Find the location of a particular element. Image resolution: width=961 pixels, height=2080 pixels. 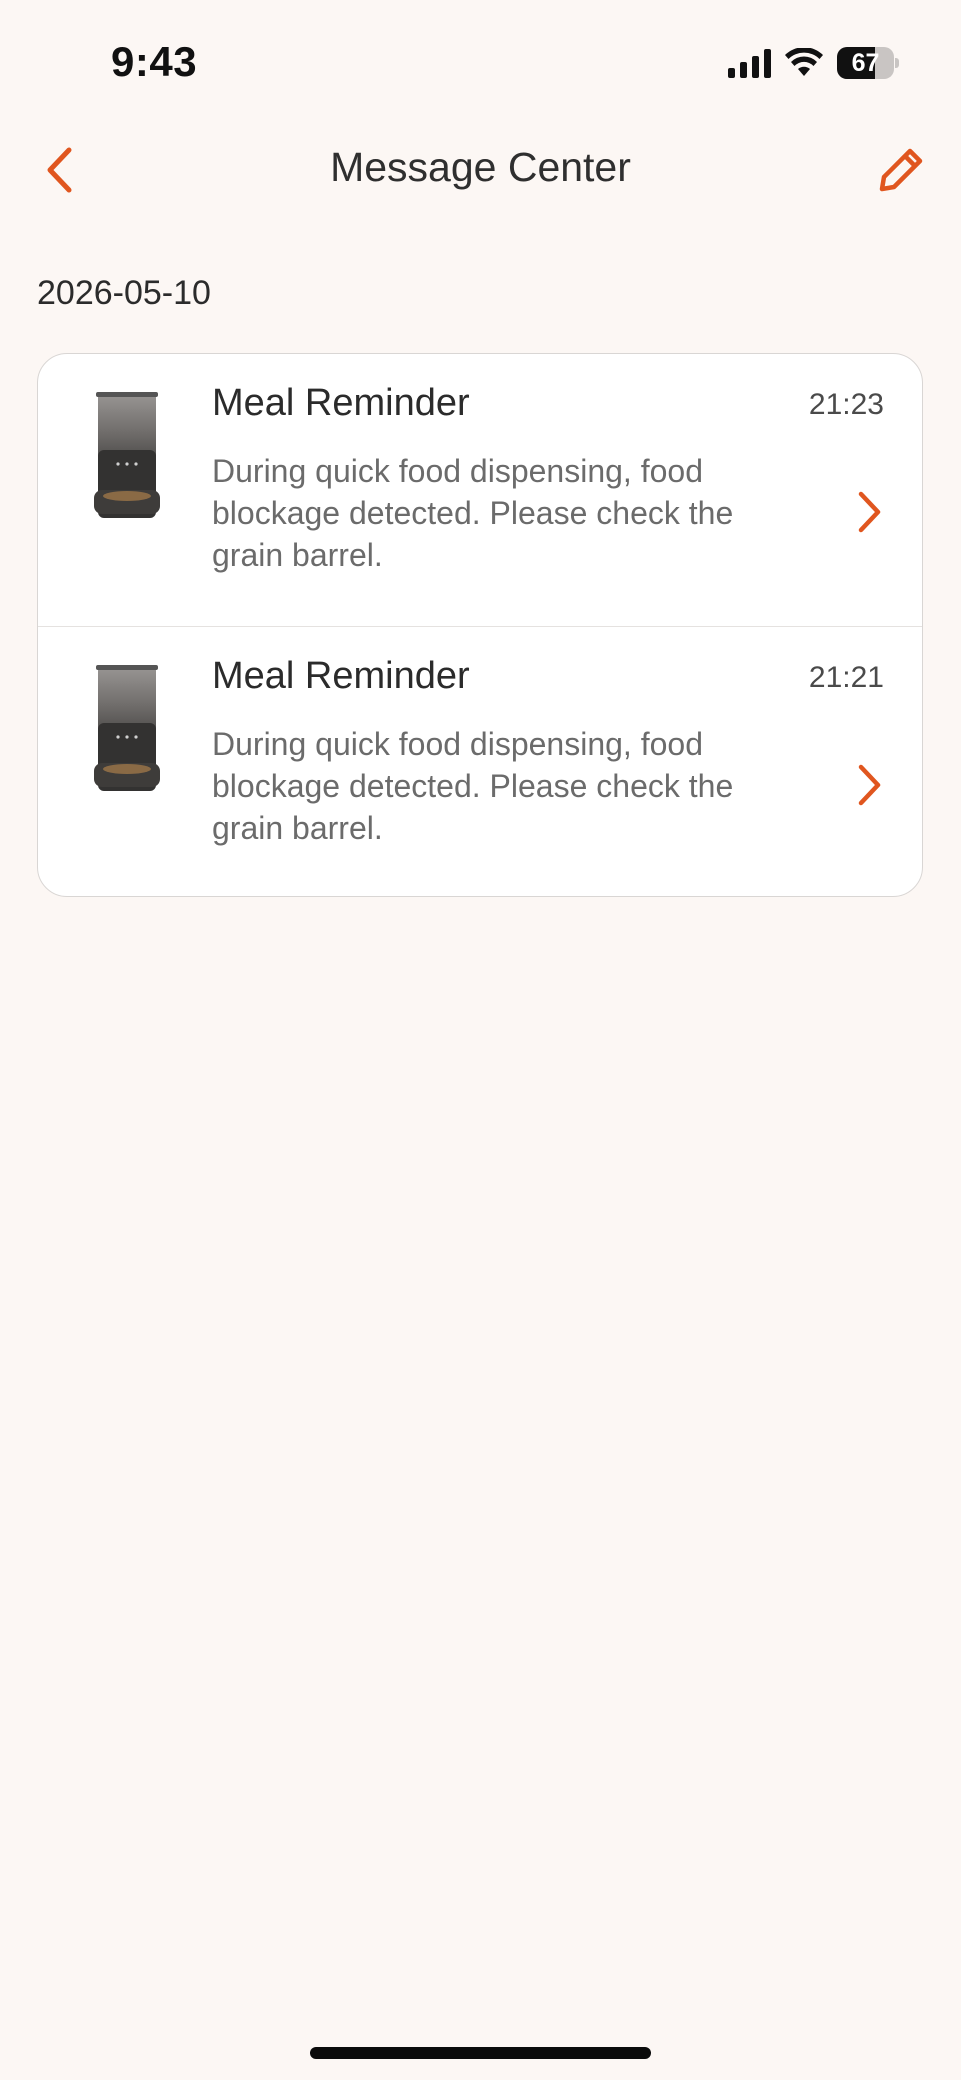

page-title: Message Center is located at coordinates (480, 167).